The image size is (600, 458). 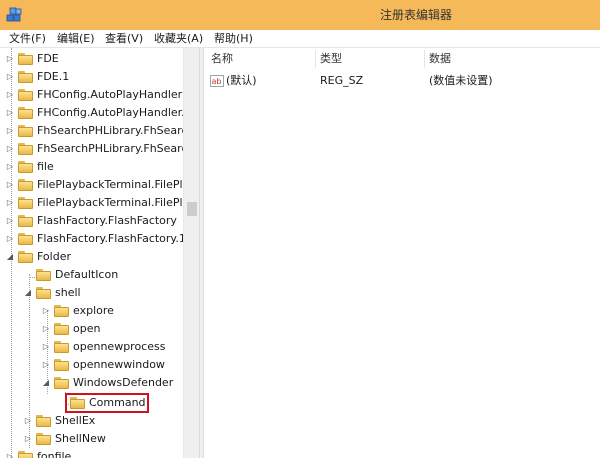 I want to click on value-type: REG_SZ, so click(x=342, y=80).